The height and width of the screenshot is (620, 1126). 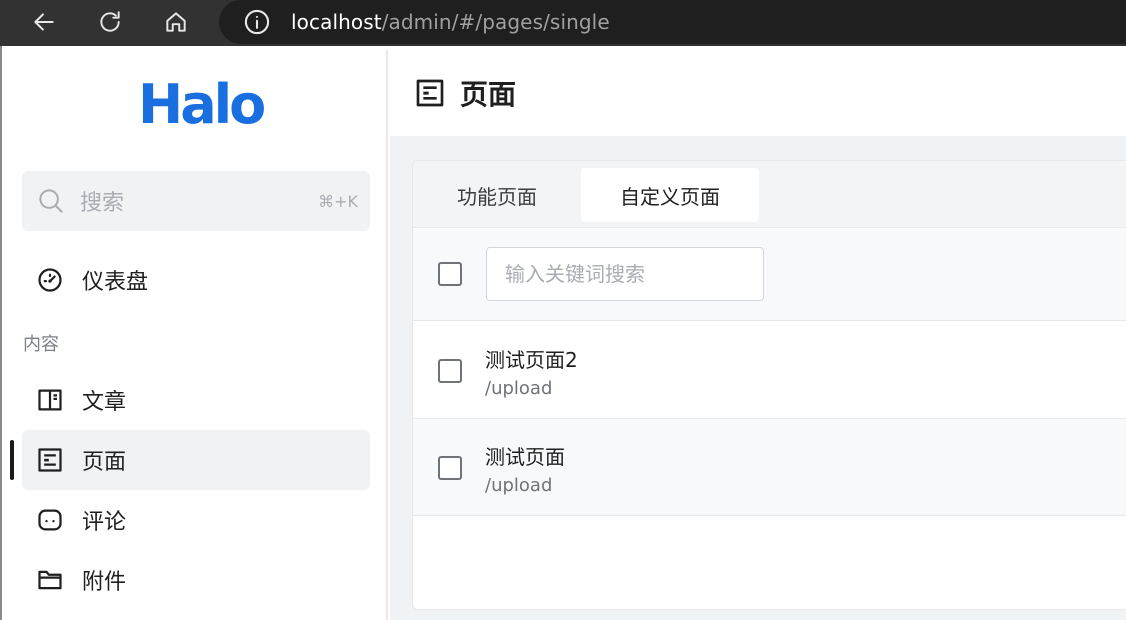 I want to click on back-icon, so click(x=44, y=22).